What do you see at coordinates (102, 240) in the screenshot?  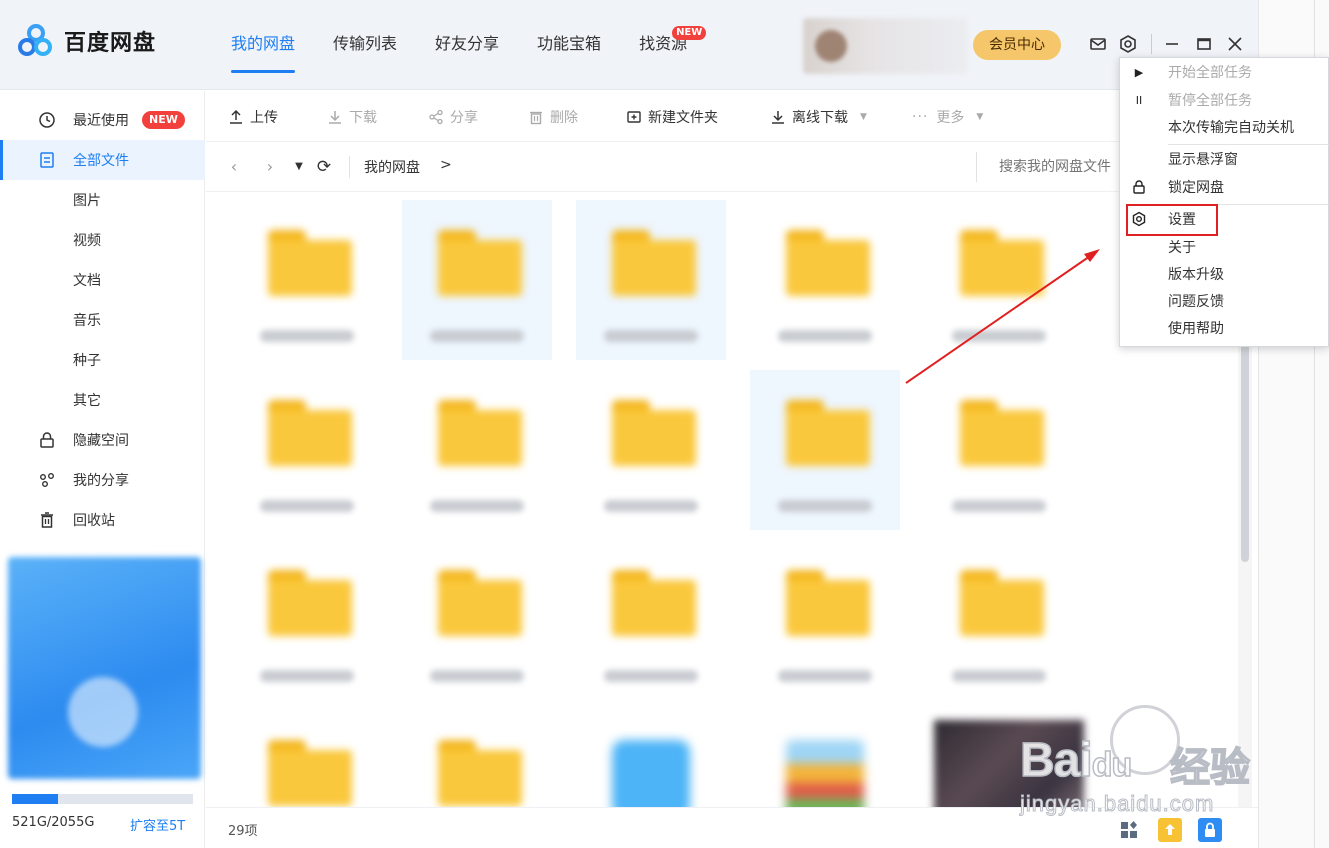 I see `sidebar-item-videos: 视频` at bounding box center [102, 240].